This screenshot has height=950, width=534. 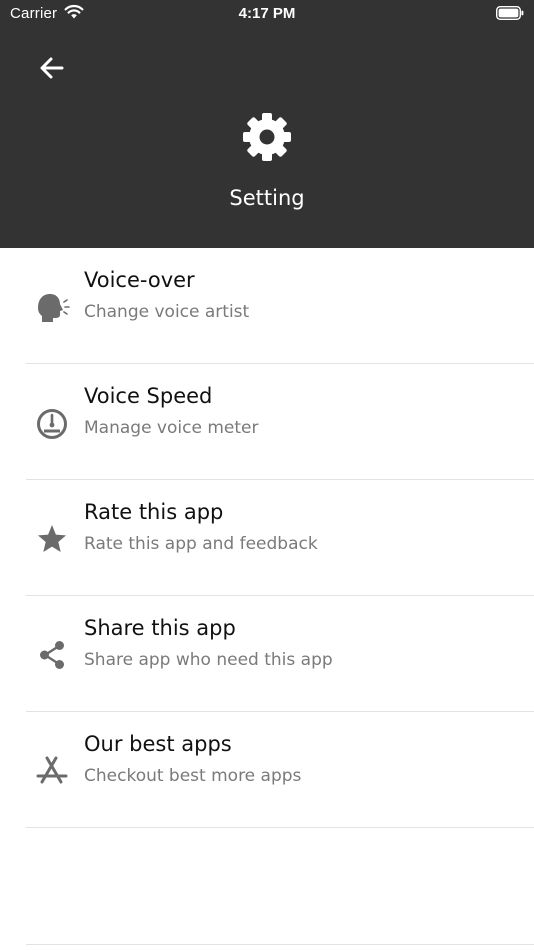 I want to click on menu-item-best-apps: Our best apps Checkout best more apps, so click(x=267, y=770).